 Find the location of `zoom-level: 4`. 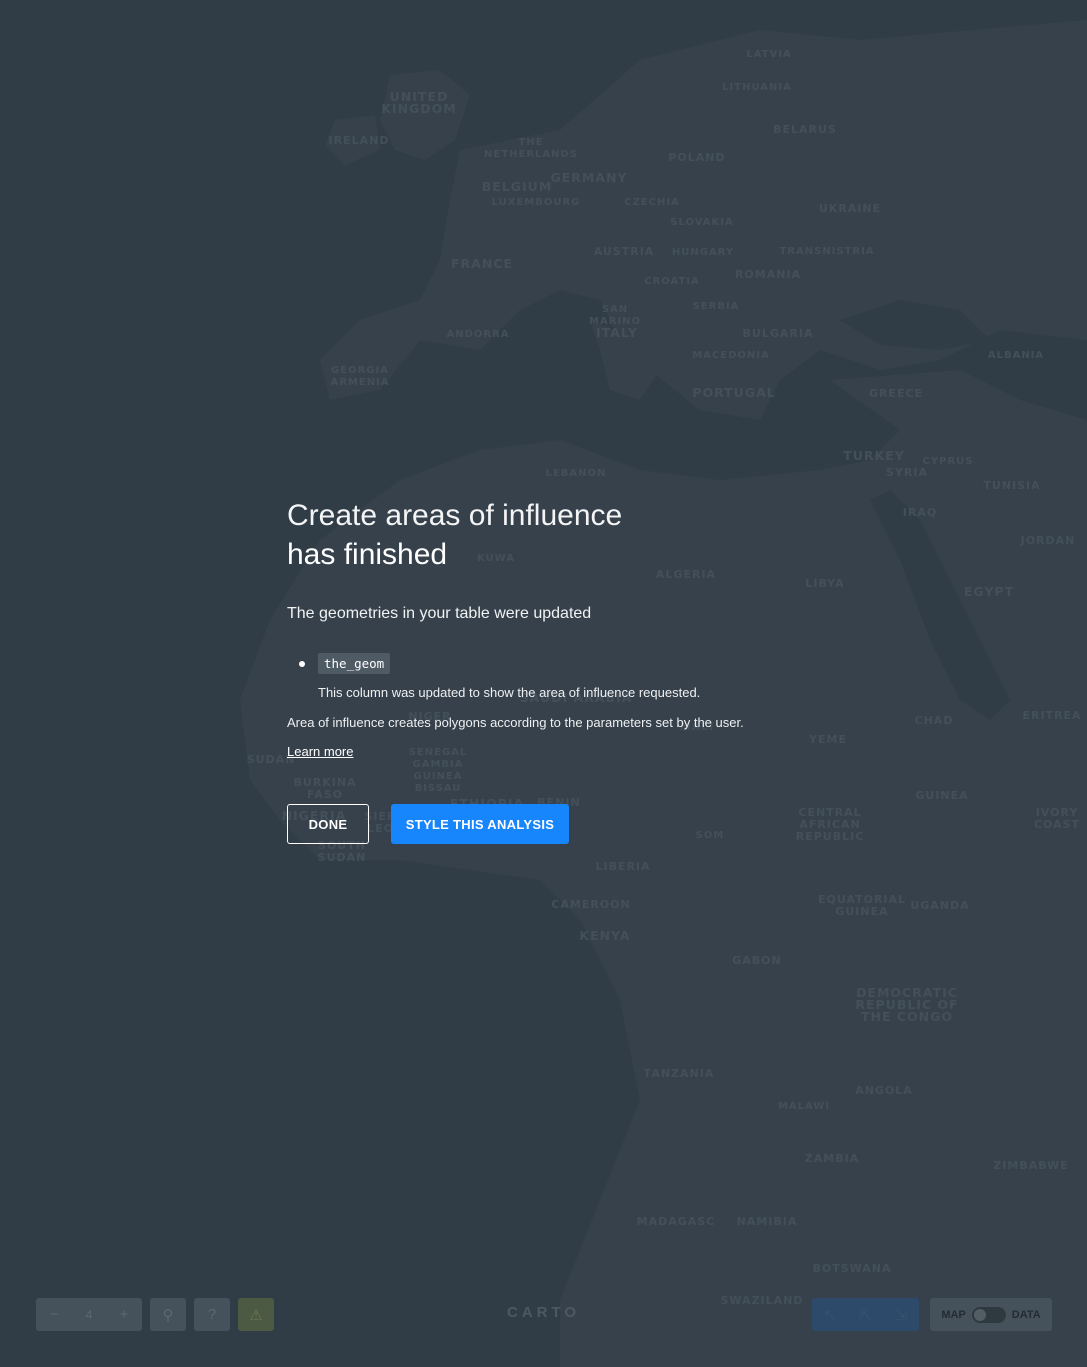

zoom-level: 4 is located at coordinates (89, 1314).